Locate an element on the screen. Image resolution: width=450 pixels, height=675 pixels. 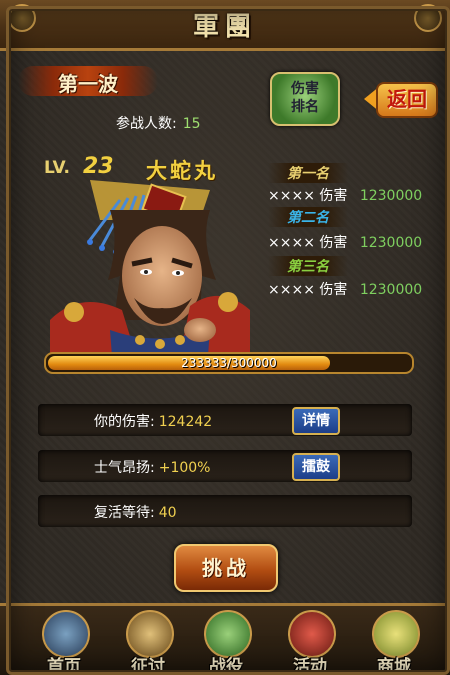
rank-2-player: ×××× is located at coordinates (291, 243).